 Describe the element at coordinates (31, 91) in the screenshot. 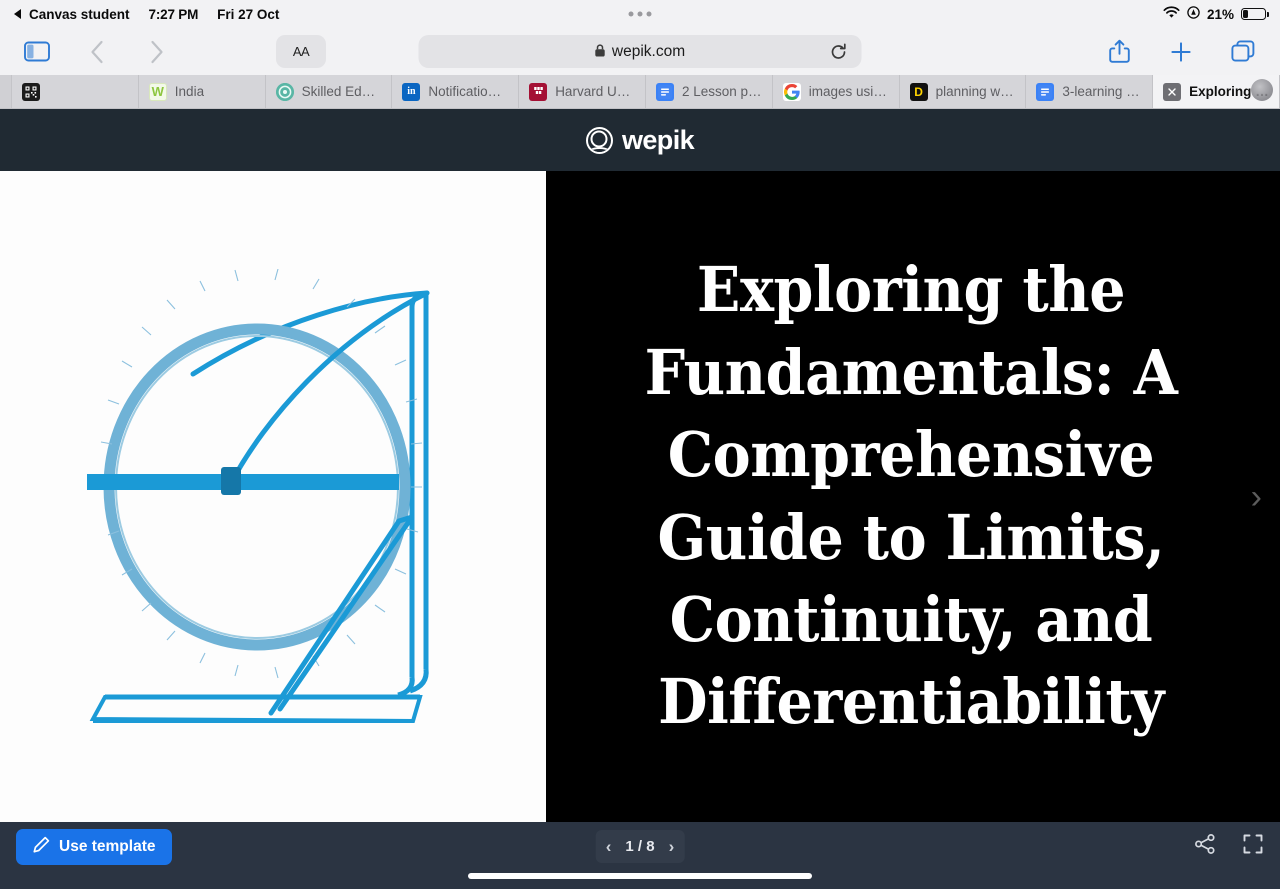

I see `qr-code-icon` at that location.